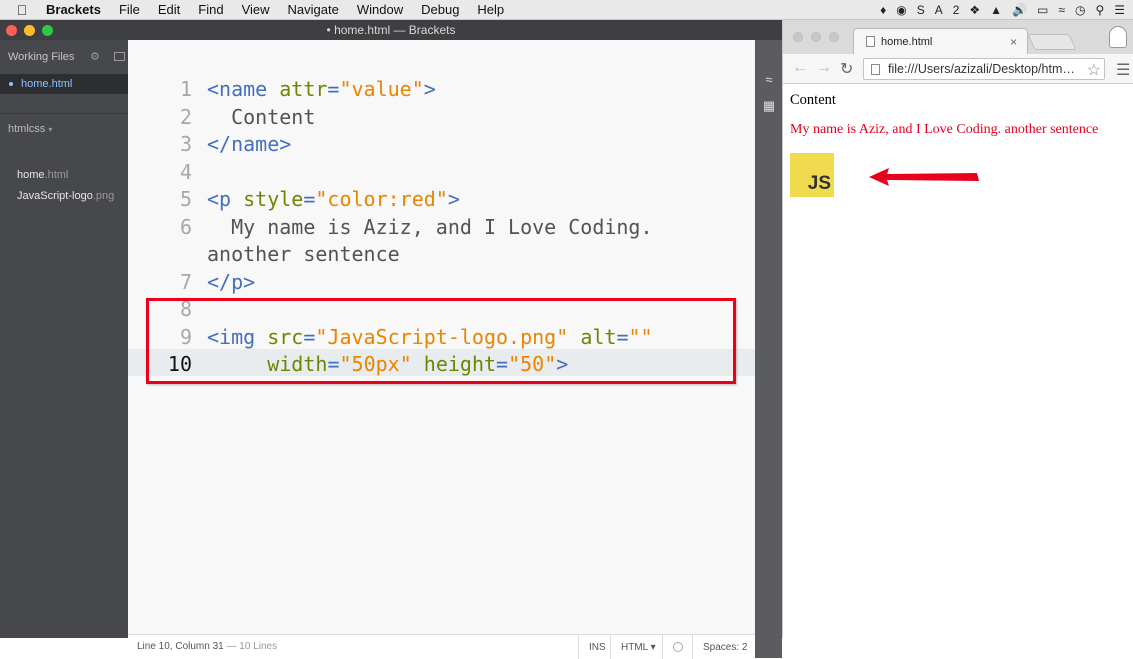 The height and width of the screenshot is (659, 1133). What do you see at coordinates (185, 144) in the screenshot?
I see `line-number: 3` at bounding box center [185, 144].